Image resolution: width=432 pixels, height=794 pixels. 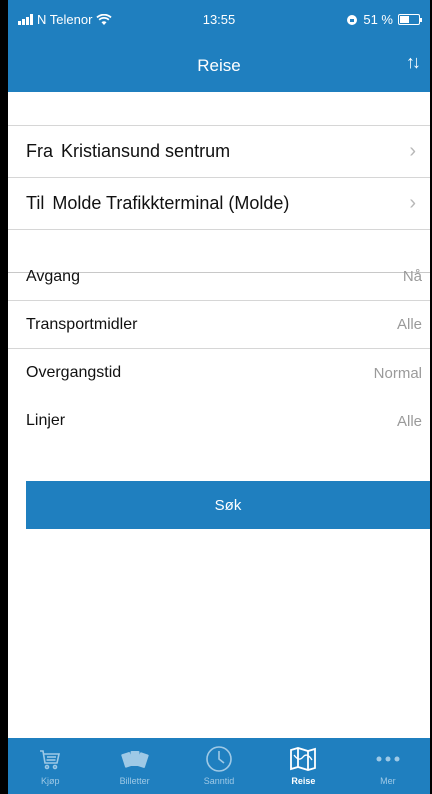 What do you see at coordinates (388, 781) in the screenshot?
I see `tab-label: Mer` at bounding box center [388, 781].